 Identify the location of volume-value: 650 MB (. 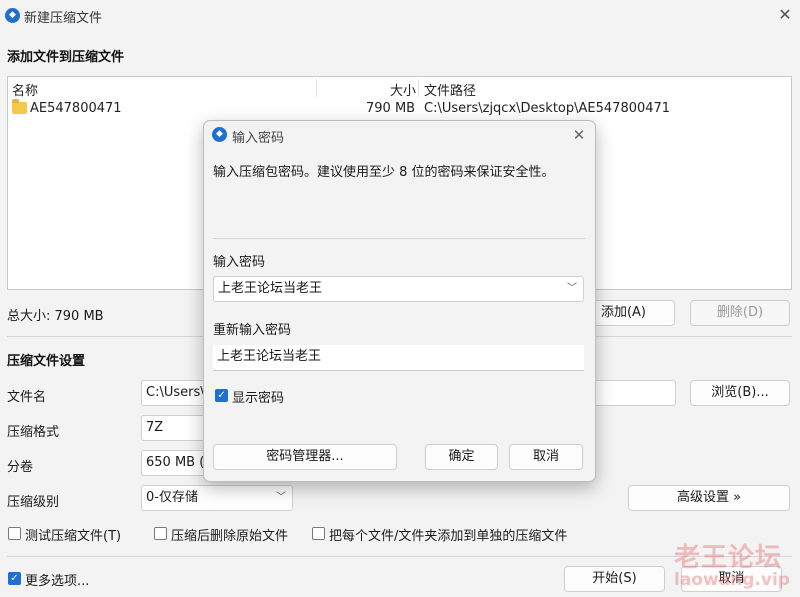
(175, 462).